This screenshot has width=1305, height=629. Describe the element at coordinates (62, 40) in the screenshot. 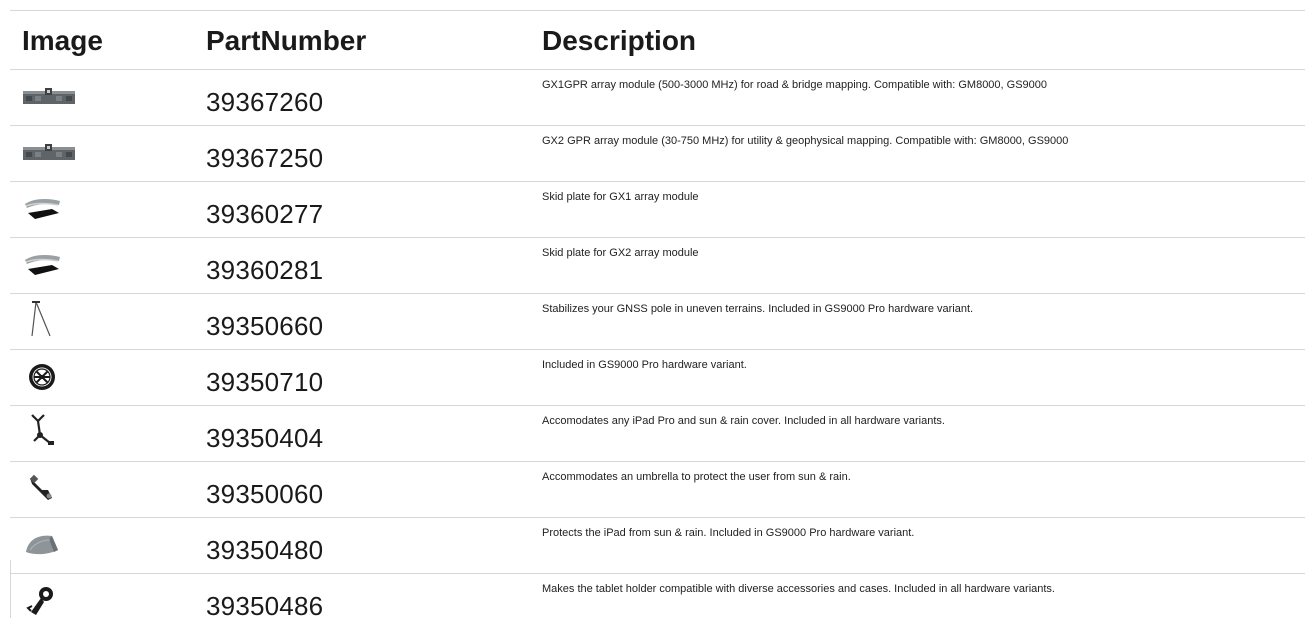

I see `column-header-image: Image` at that location.